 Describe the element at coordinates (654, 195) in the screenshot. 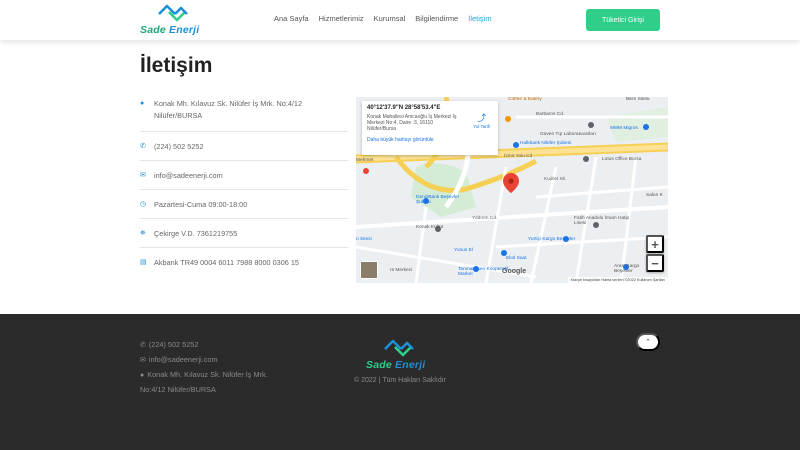

I see `map-label: Salon K` at that location.